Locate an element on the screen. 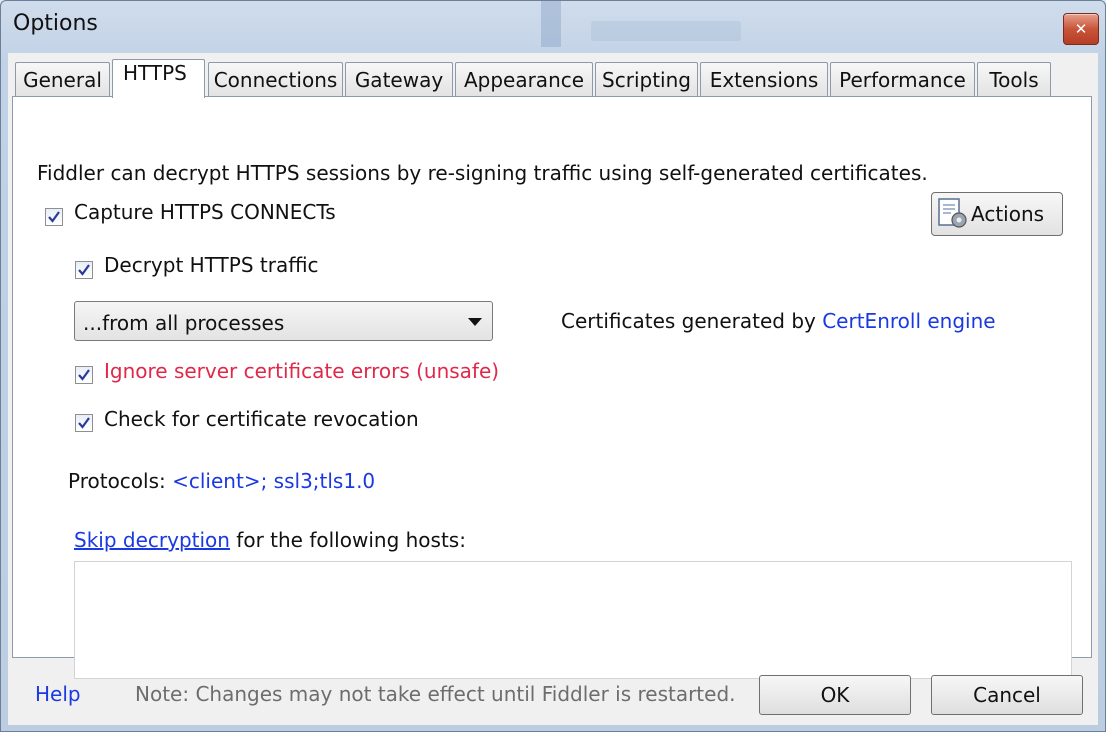 Image resolution: width=1106 pixels, height=732 pixels. tab-connections: Connections is located at coordinates (275, 79).